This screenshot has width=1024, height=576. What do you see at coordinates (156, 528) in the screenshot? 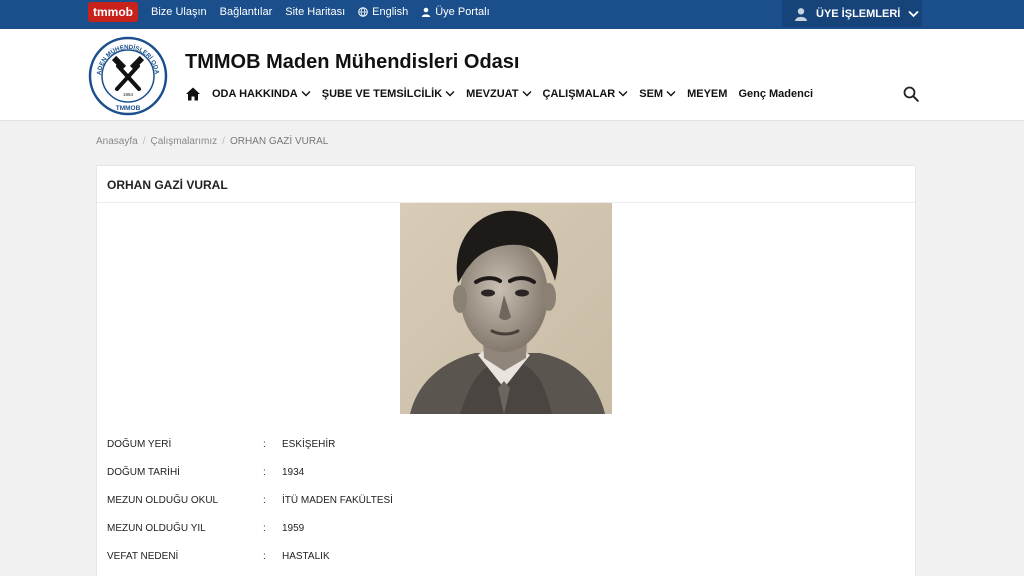
I see `info-label: MEZUN OLDUĞU YIL` at bounding box center [156, 528].